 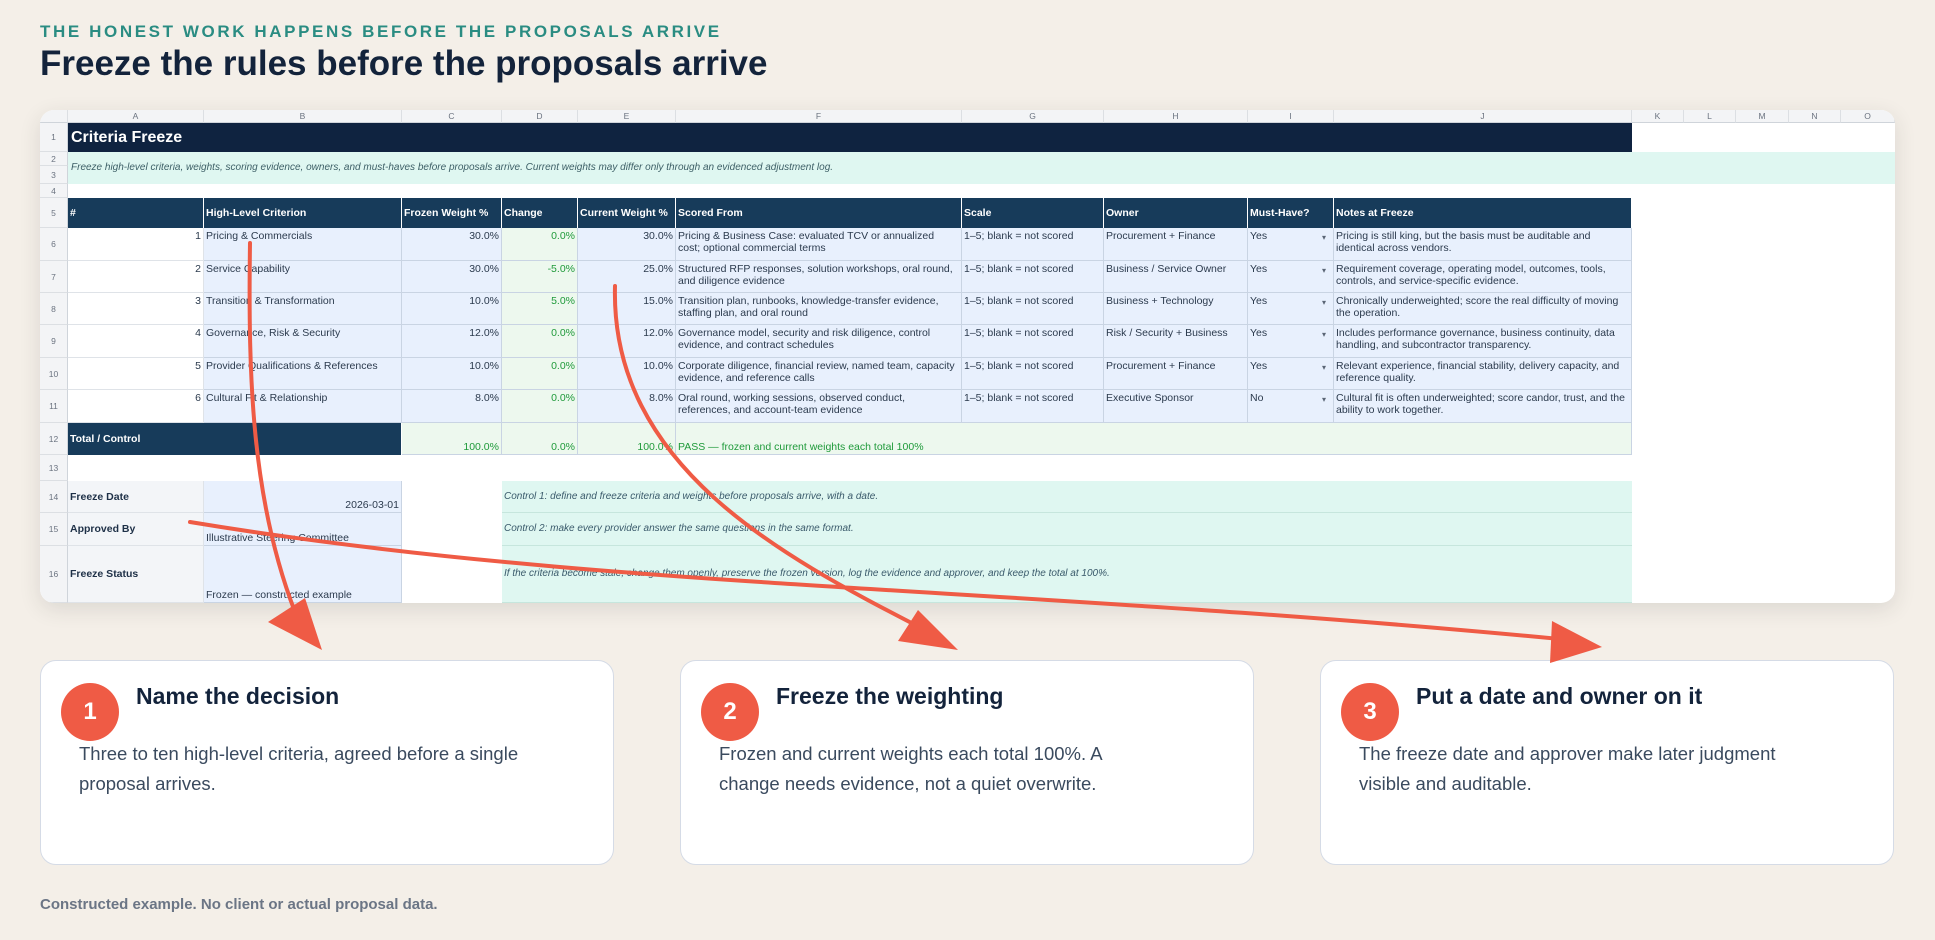 I want to click on table-cell: Cultural Fit & Relationship, so click(x=303, y=406).